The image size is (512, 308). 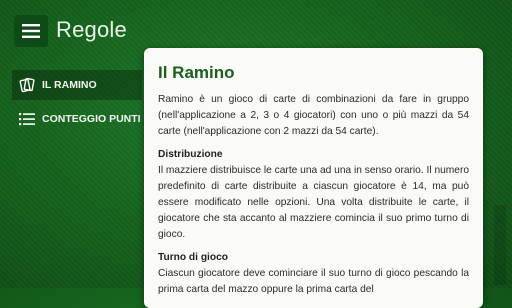 I want to click on menu-button, so click(x=31, y=31).